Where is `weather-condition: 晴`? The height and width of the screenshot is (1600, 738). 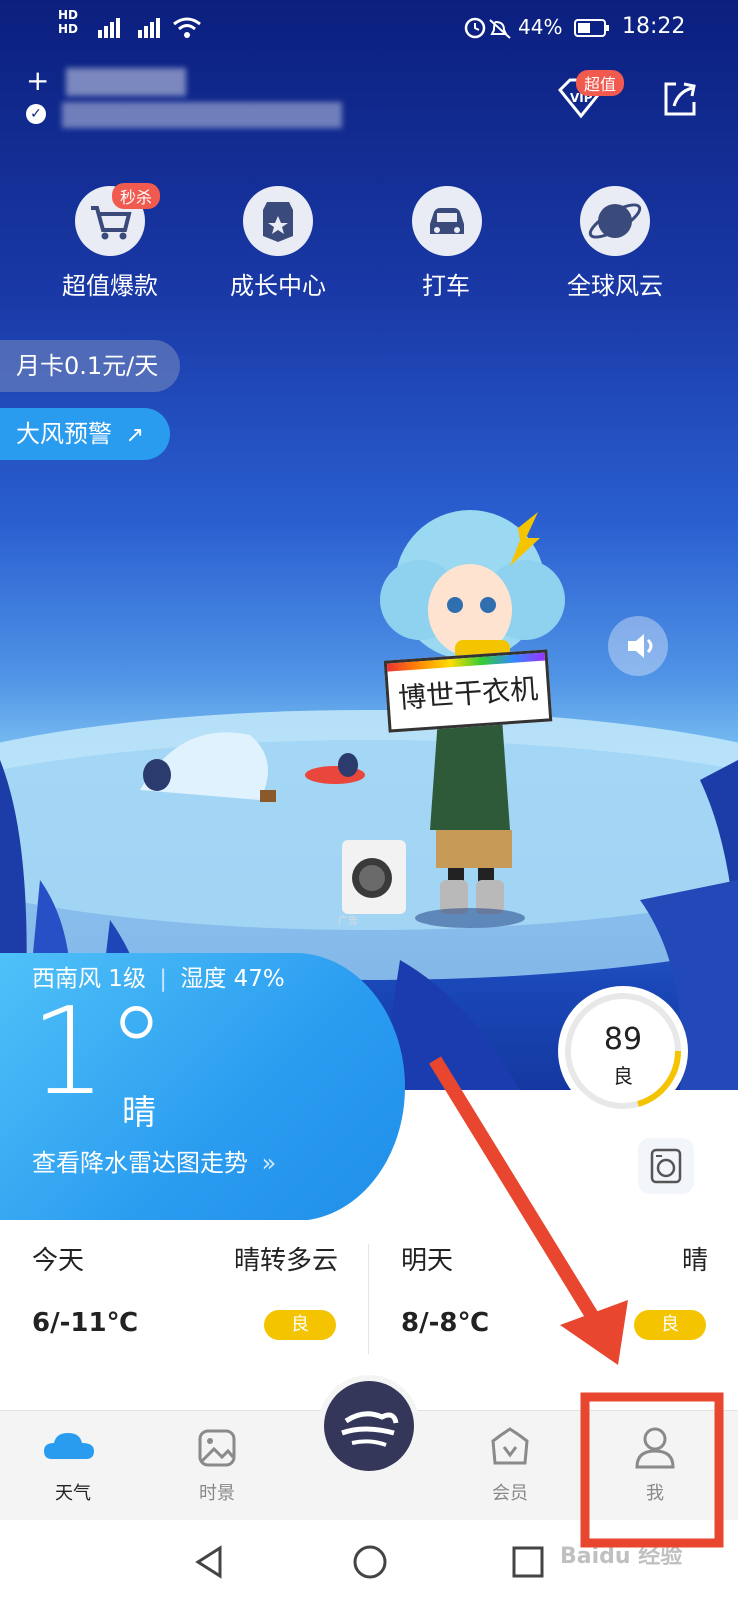
weather-condition: 晴 is located at coordinates (139, 1113).